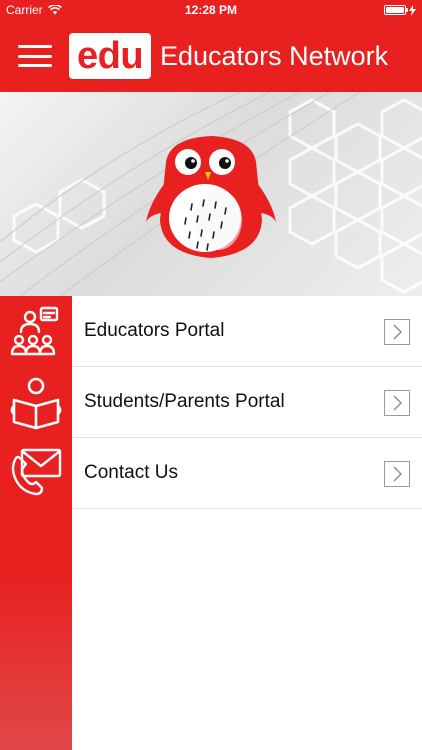  I want to click on envelope-phone-icon, so click(36, 472).